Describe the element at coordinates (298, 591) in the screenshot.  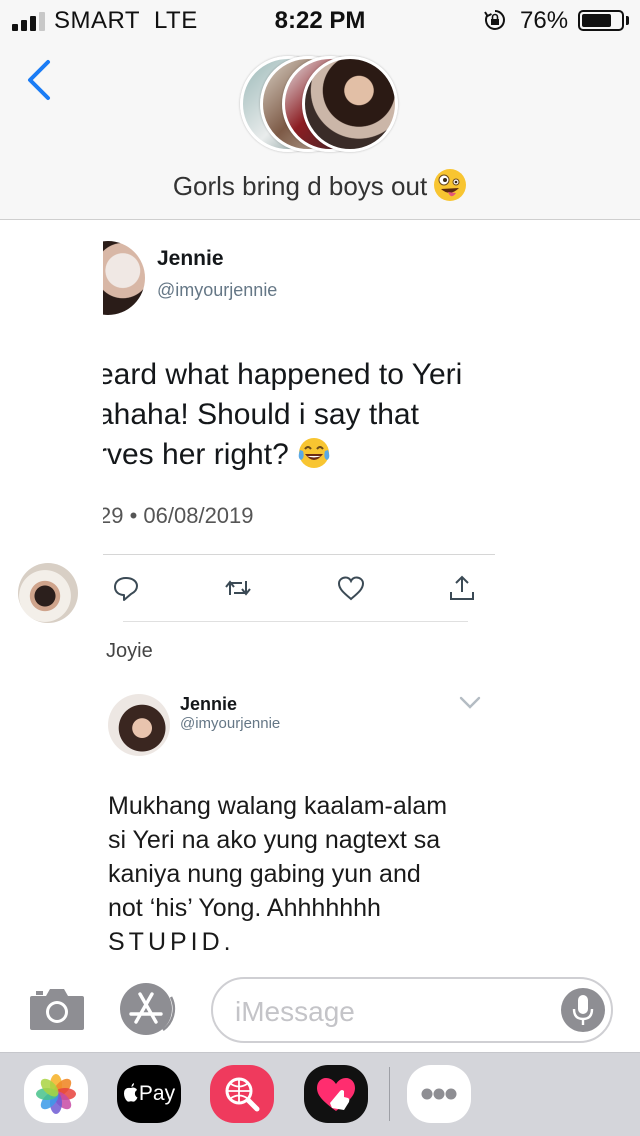
I see `tweet-action-bar` at that location.